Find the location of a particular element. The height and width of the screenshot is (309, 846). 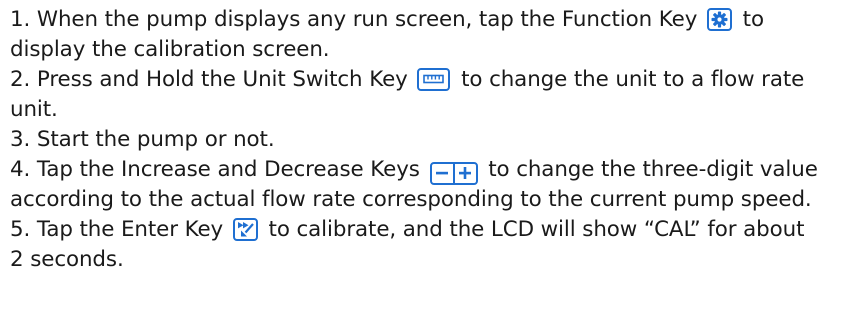

decrease-increase-keys-icon is located at coordinates (453, 173).